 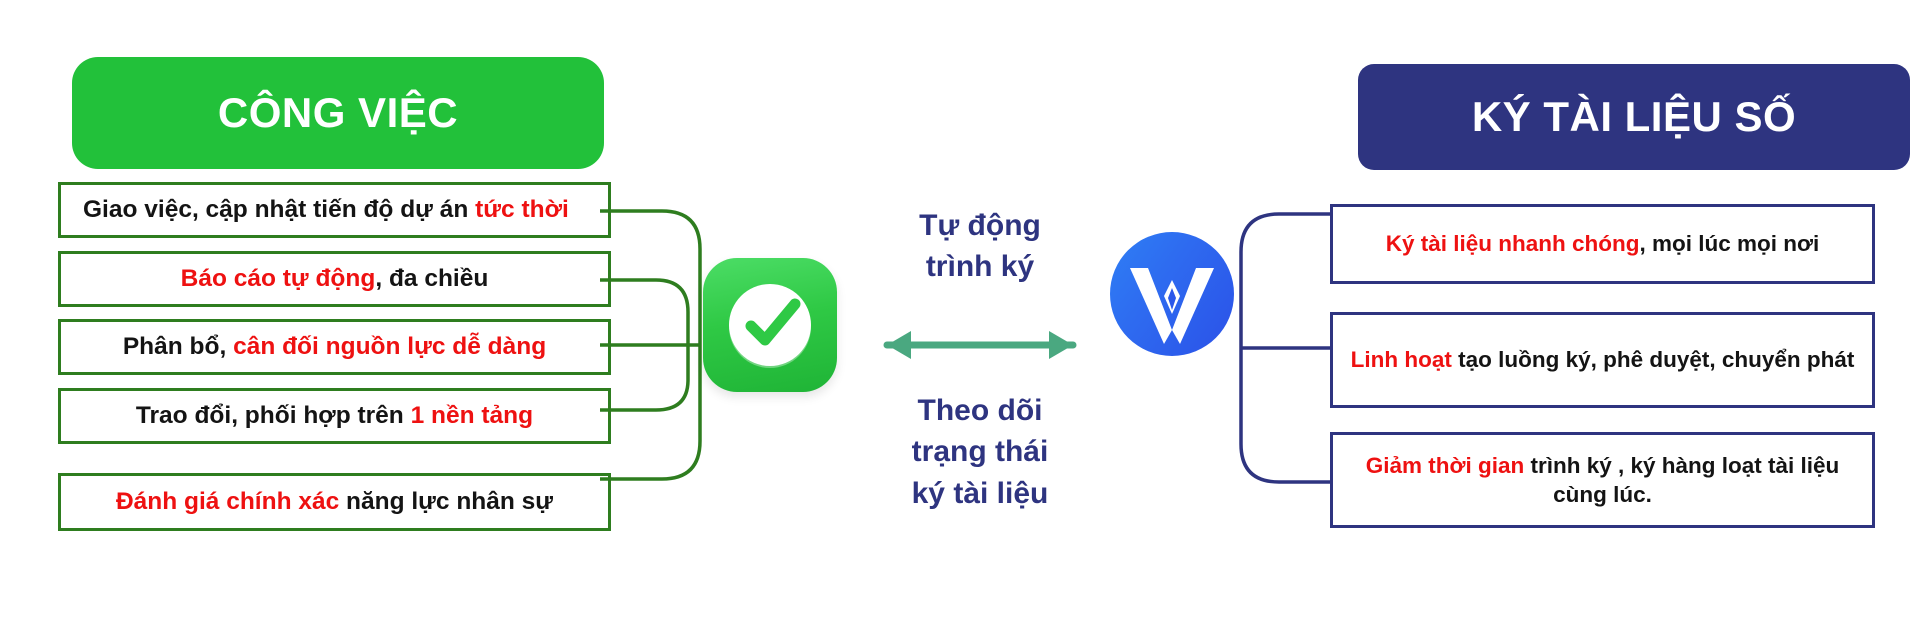 What do you see at coordinates (279, 209) in the screenshot?
I see `text-plain-before: Giao việc, cập nhật tiến độ dự án` at bounding box center [279, 209].